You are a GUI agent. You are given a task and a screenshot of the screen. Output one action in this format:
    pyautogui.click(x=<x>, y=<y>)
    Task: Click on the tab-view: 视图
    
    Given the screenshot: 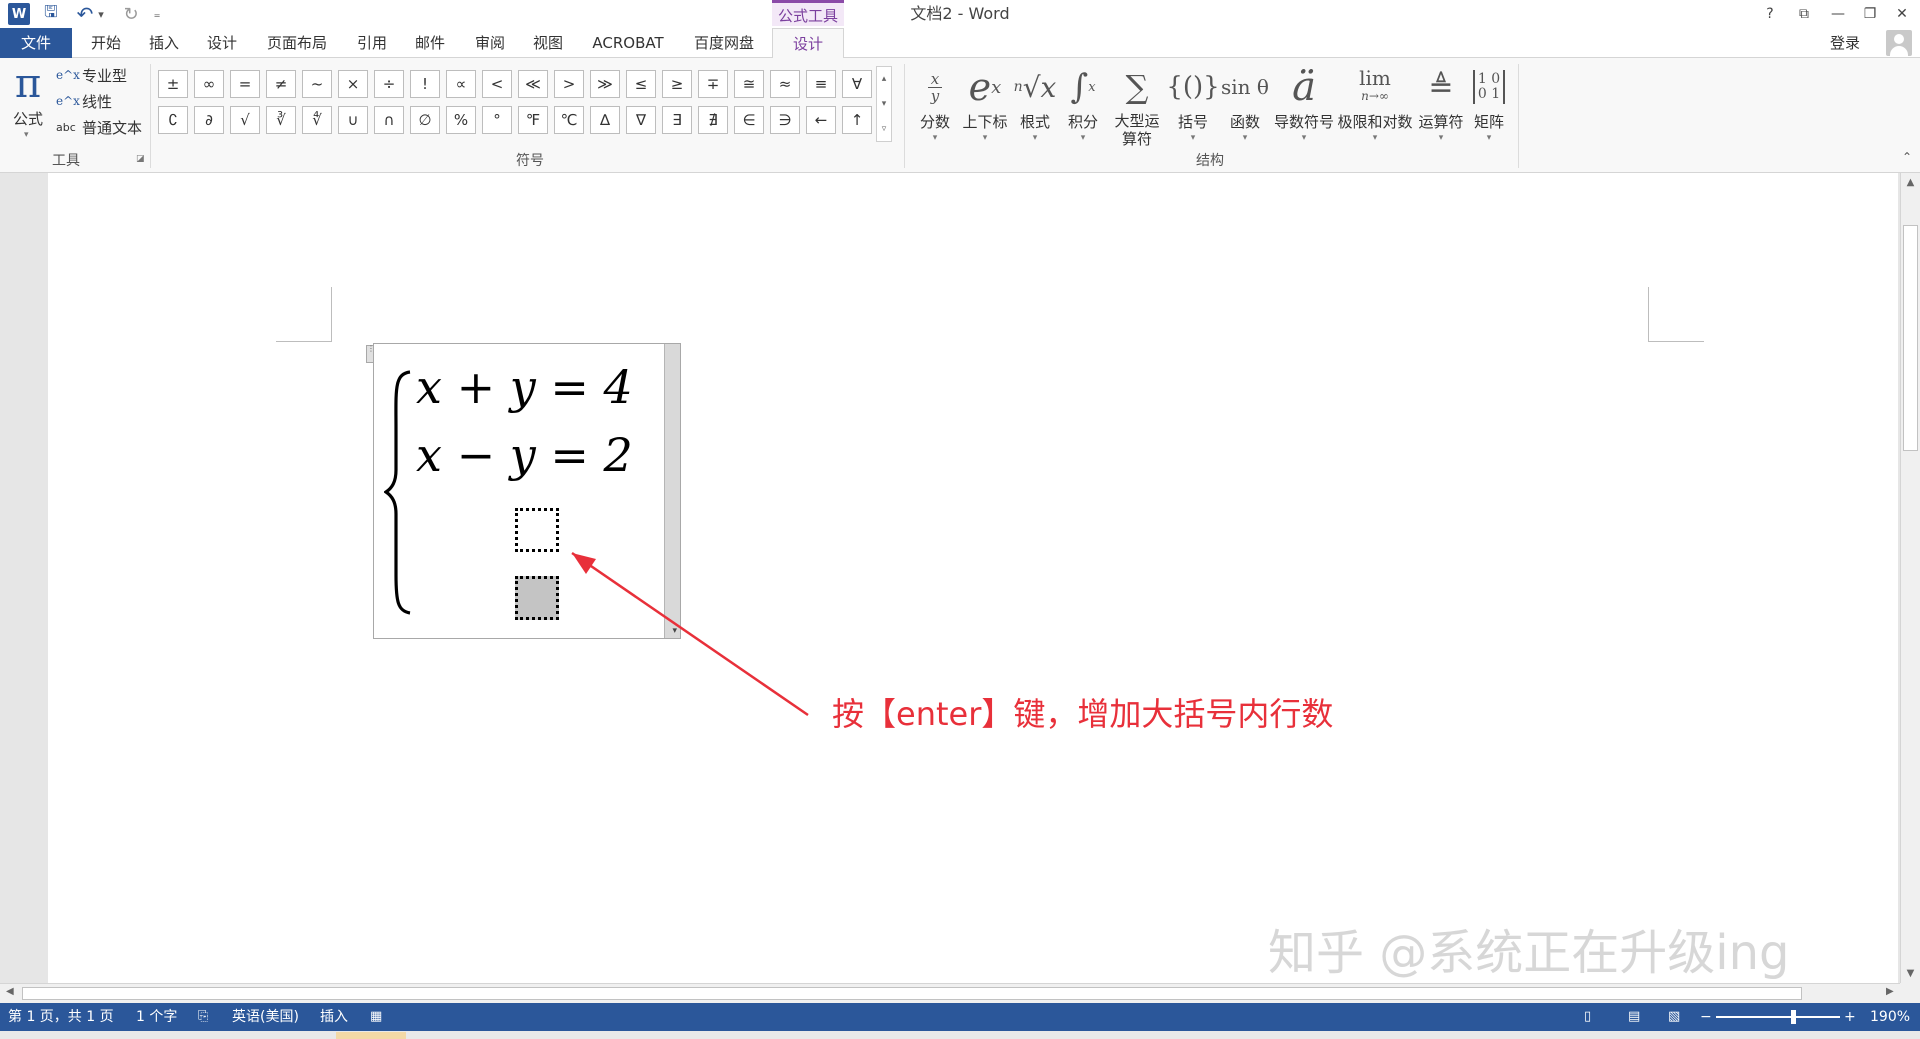 What is the action you would take?
    pyautogui.click(x=548, y=43)
    